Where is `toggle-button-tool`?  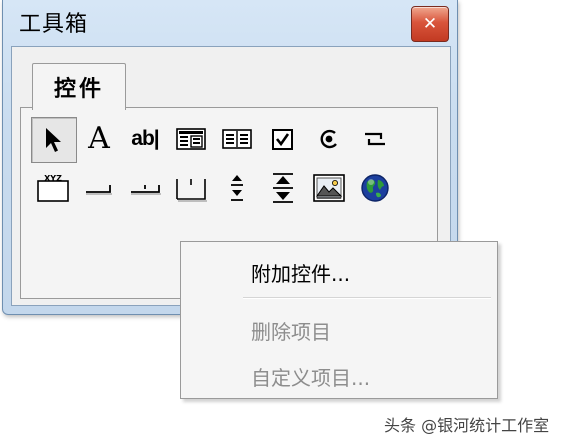 toggle-button-tool is located at coordinates (375, 139).